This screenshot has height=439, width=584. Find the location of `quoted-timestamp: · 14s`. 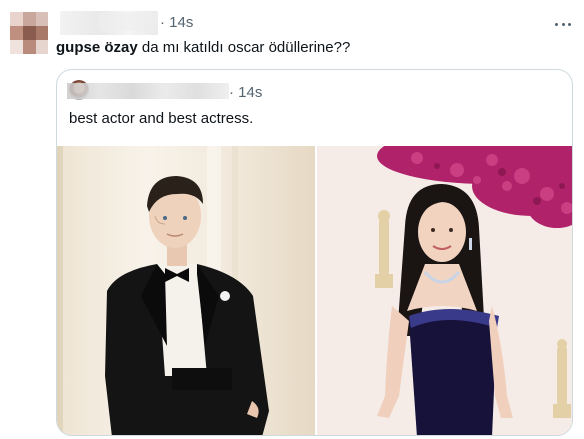

quoted-timestamp: · 14s is located at coordinates (245, 92).